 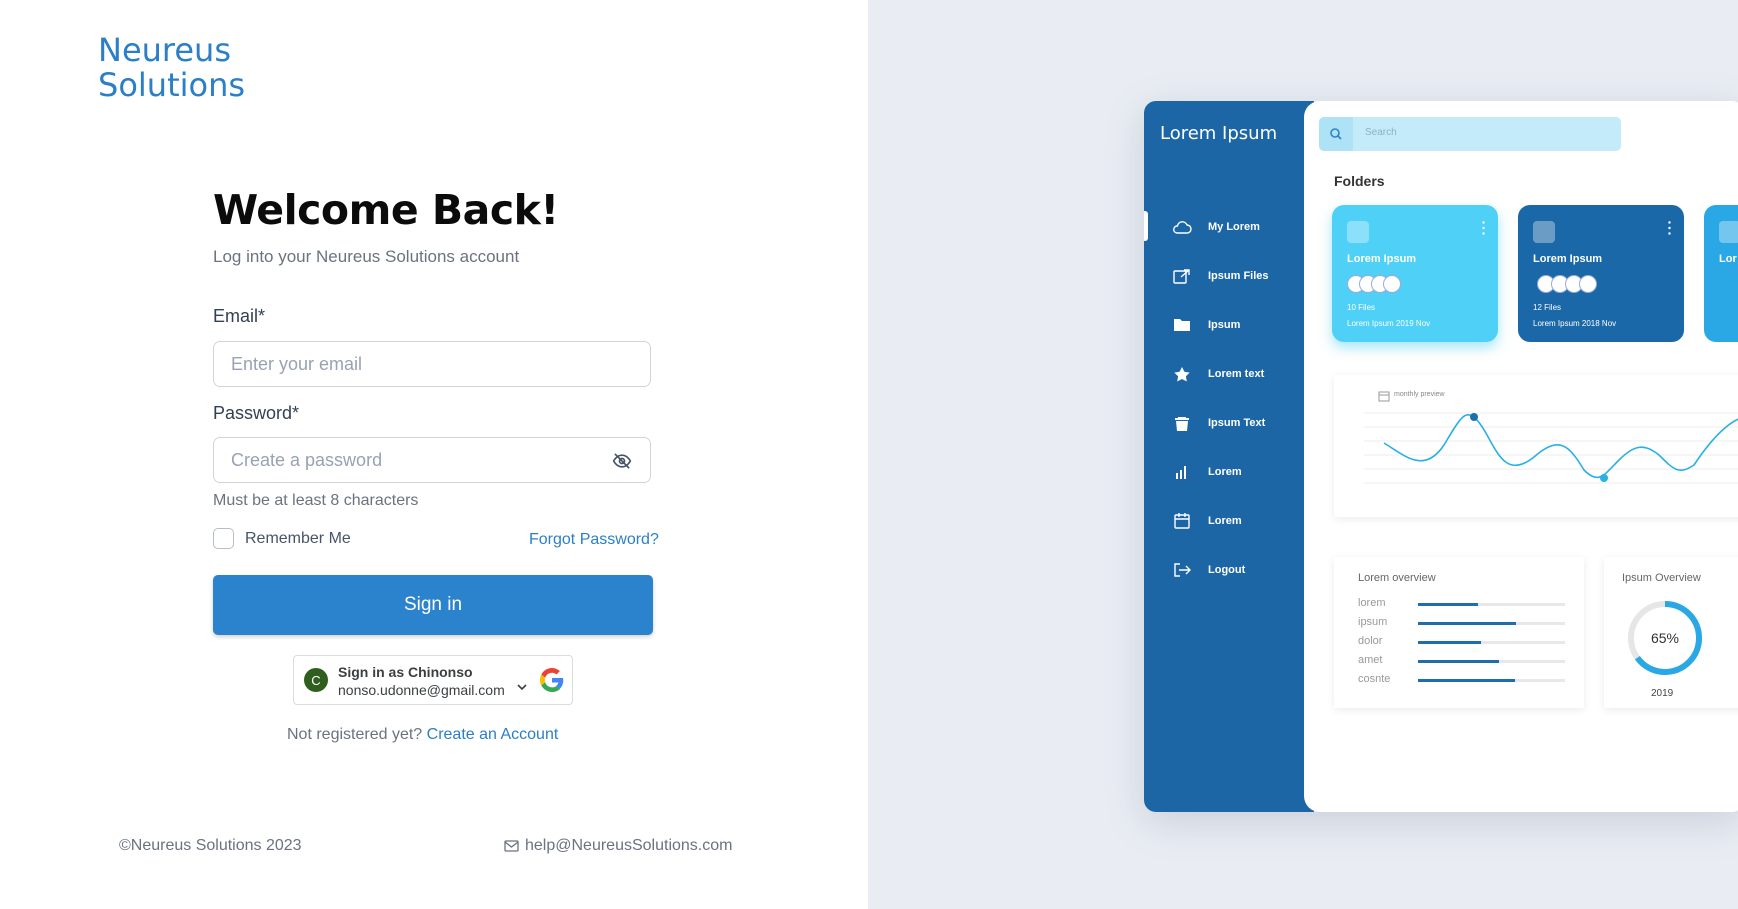 What do you see at coordinates (256, 413) in the screenshot?
I see `password-label: Password*` at bounding box center [256, 413].